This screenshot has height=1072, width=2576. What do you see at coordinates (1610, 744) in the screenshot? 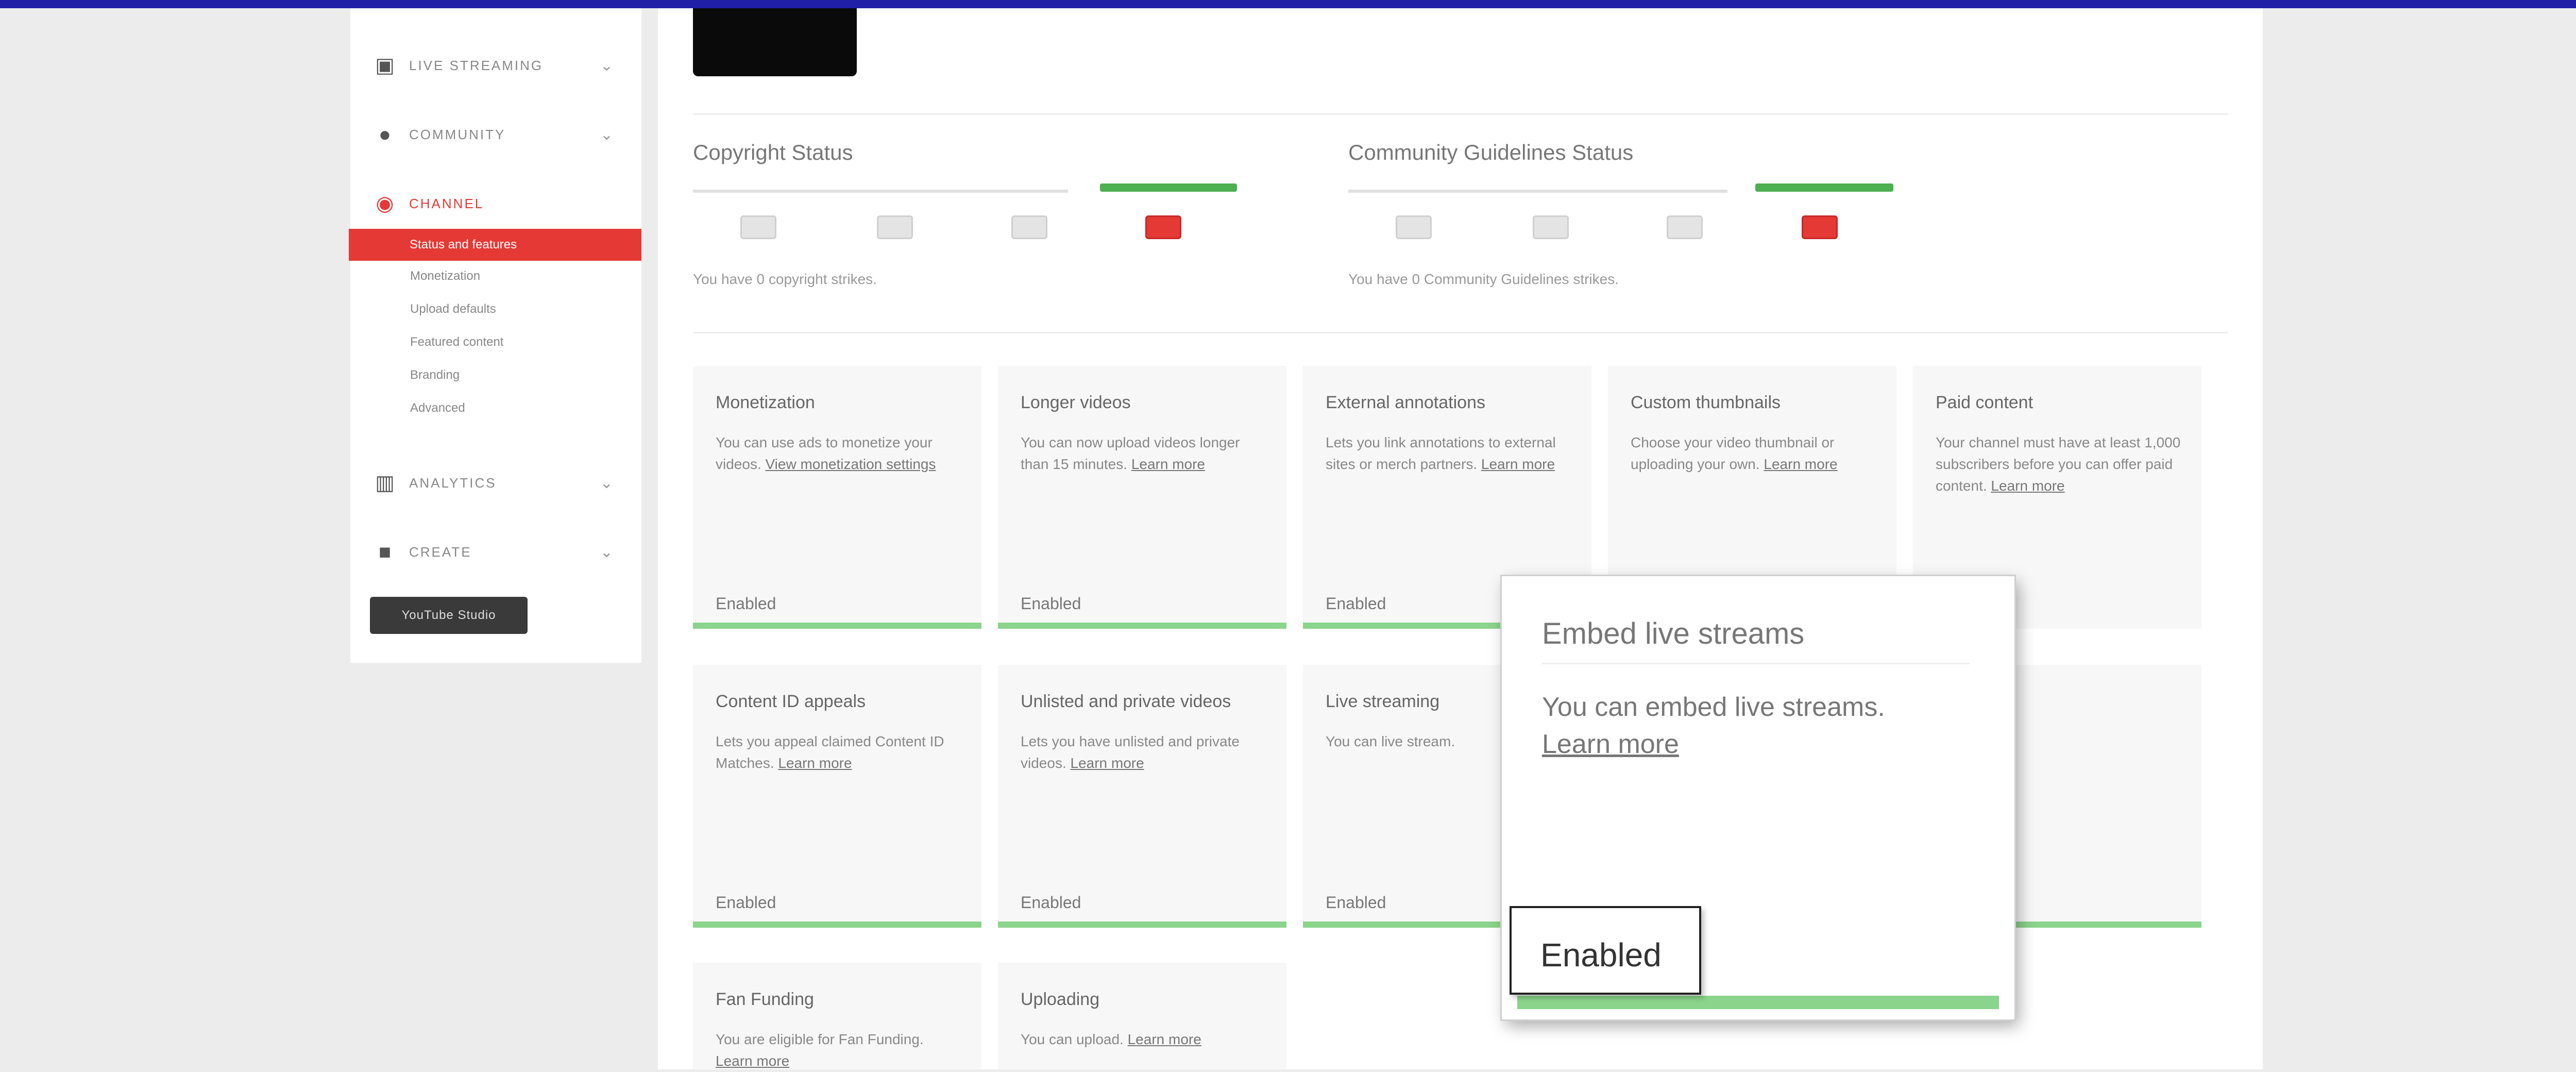
I see `learn-more-link: Learn more` at bounding box center [1610, 744].